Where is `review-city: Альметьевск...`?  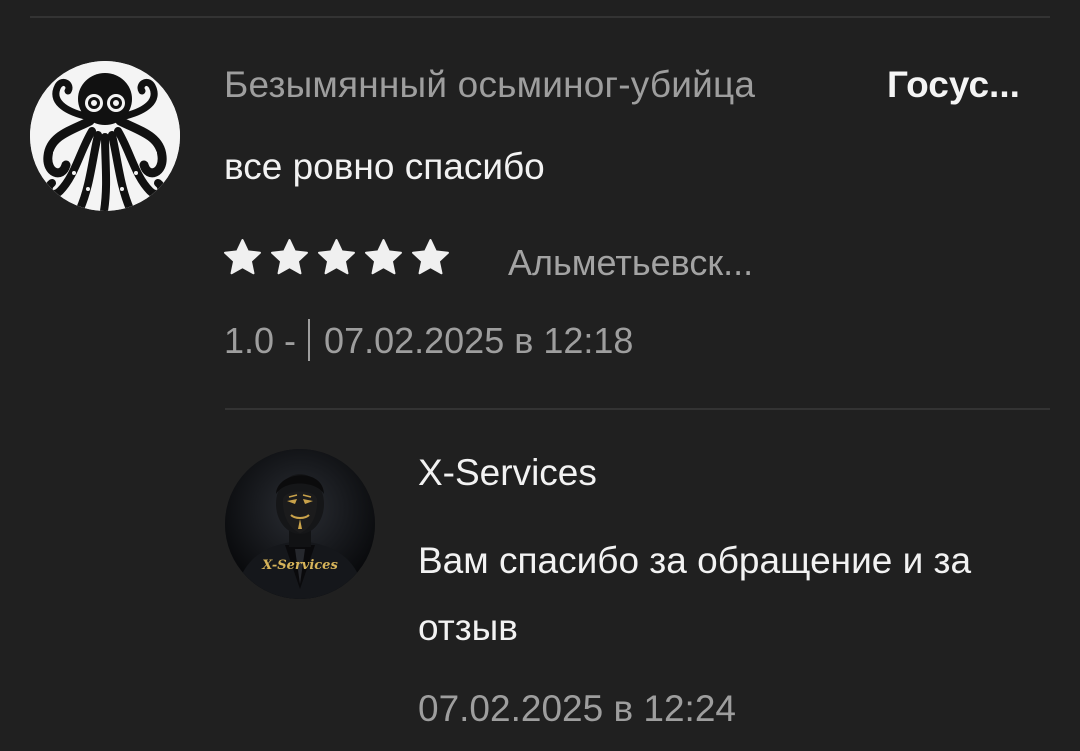 review-city: Альметьевск... is located at coordinates (631, 262).